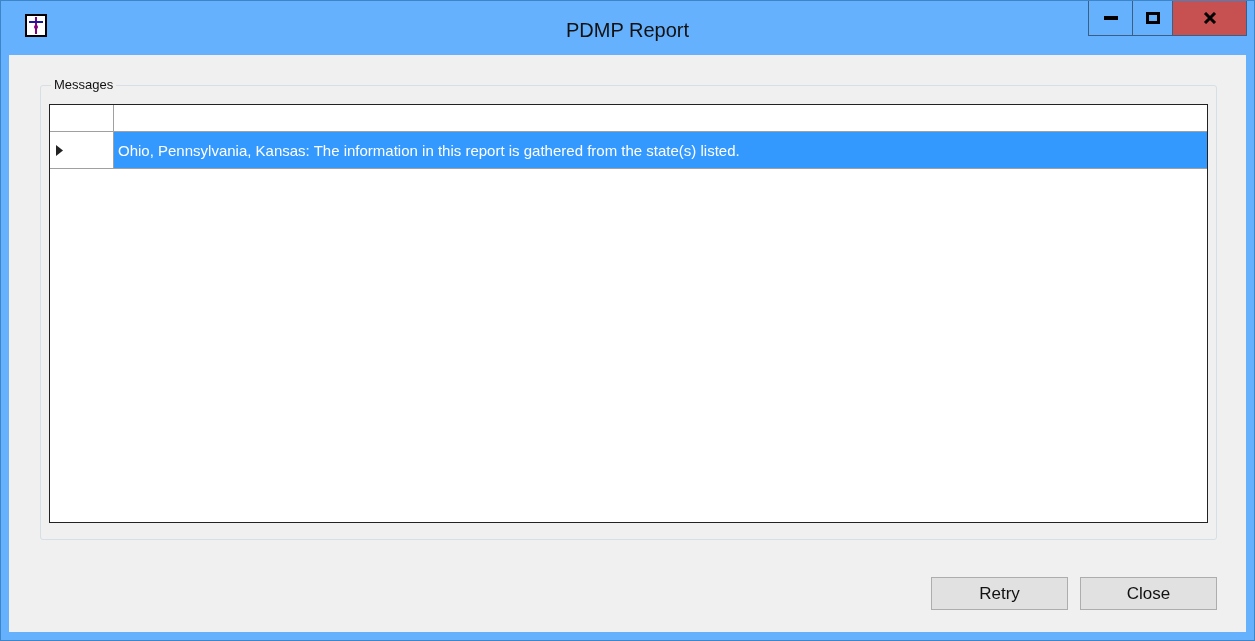 The width and height of the screenshot is (1255, 641). What do you see at coordinates (627, 30) in the screenshot?
I see `window-title: PDMP Report` at bounding box center [627, 30].